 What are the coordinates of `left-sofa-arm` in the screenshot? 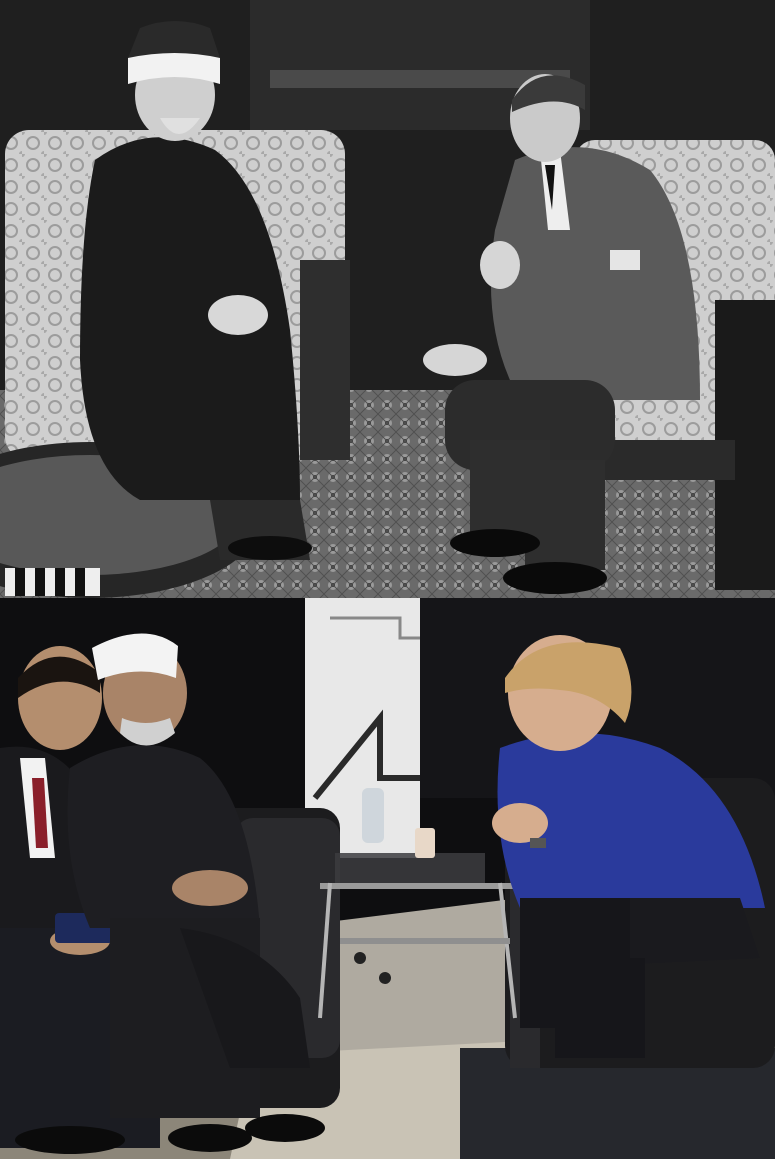 It's located at (325, 360).